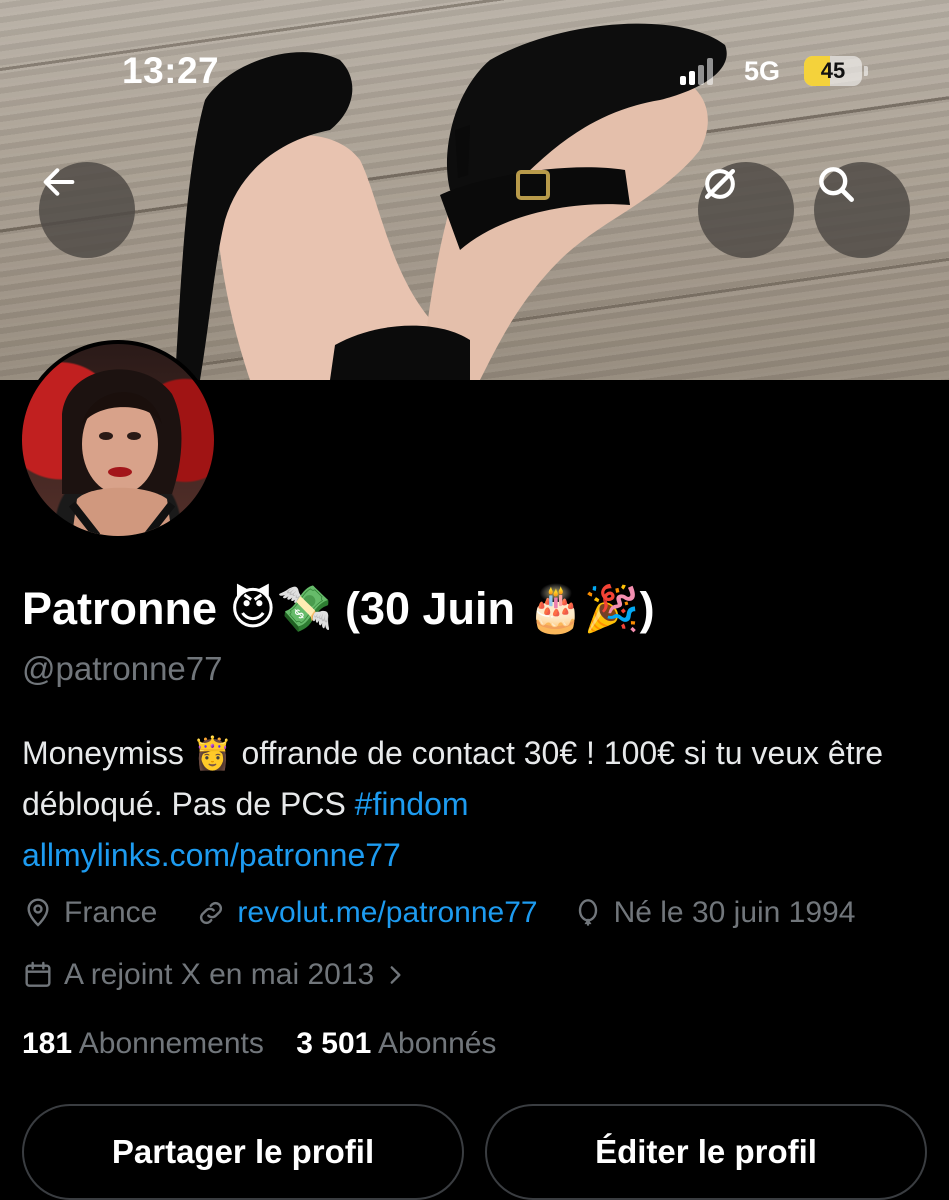 The image size is (949, 1200). I want to click on network-type: 5G, so click(762, 71).